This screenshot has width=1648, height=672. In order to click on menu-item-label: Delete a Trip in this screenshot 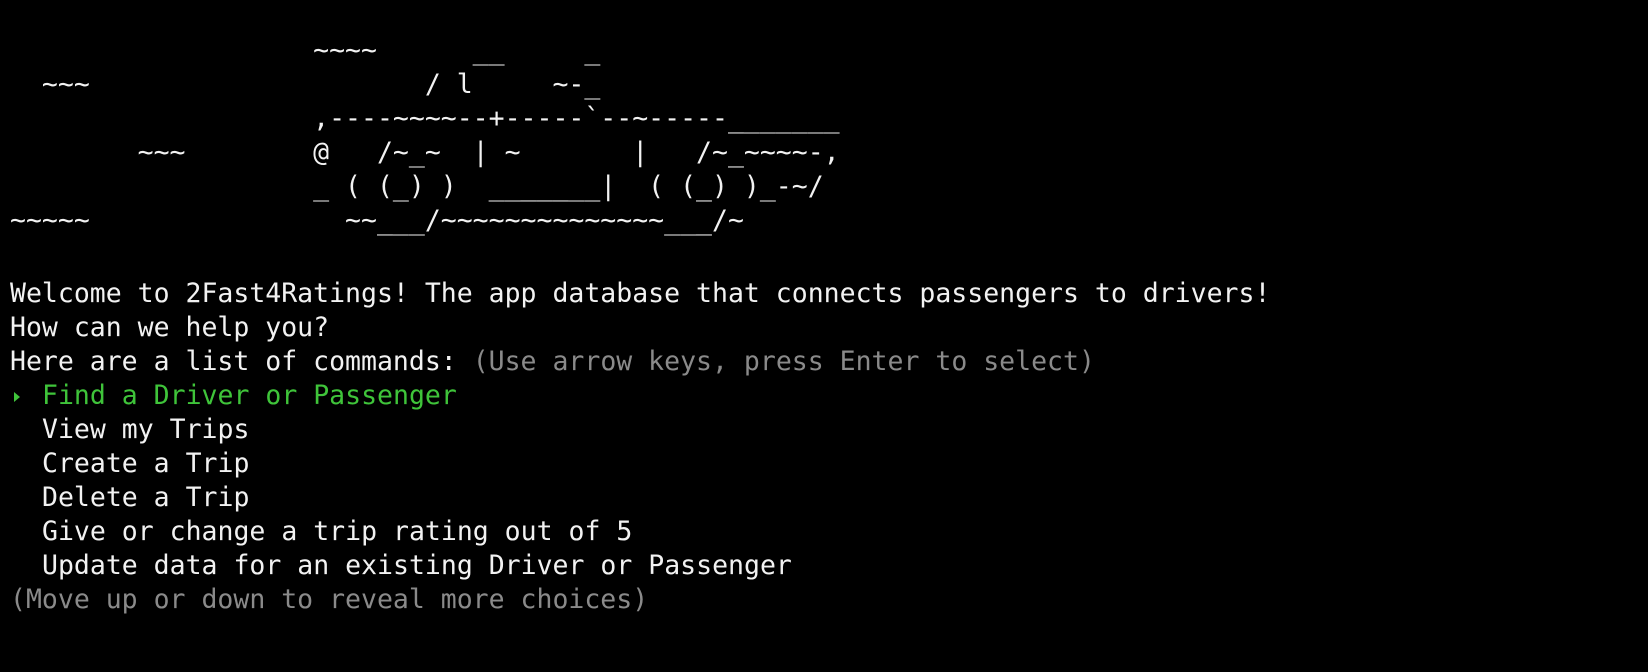, I will do `click(146, 497)`.